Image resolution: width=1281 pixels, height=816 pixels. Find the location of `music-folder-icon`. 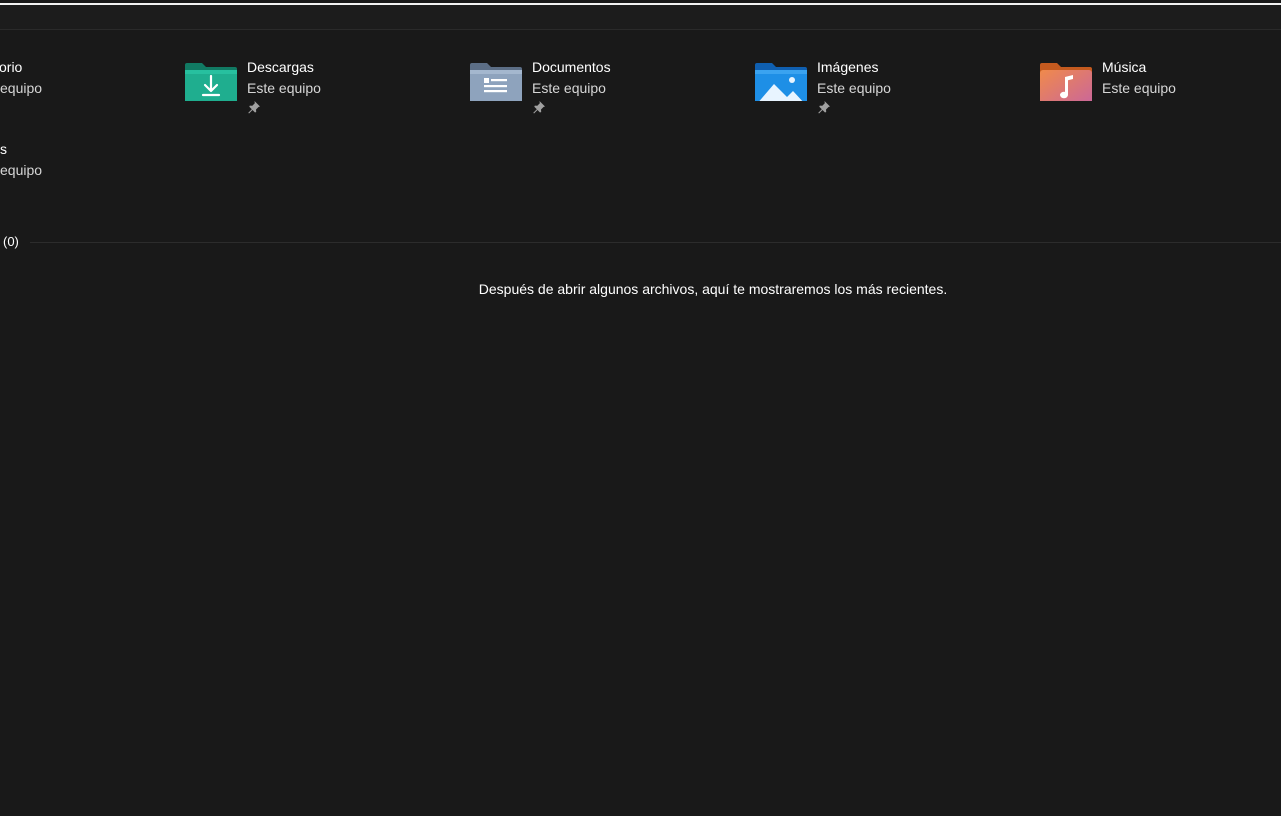

music-folder-icon is located at coordinates (1066, 82).